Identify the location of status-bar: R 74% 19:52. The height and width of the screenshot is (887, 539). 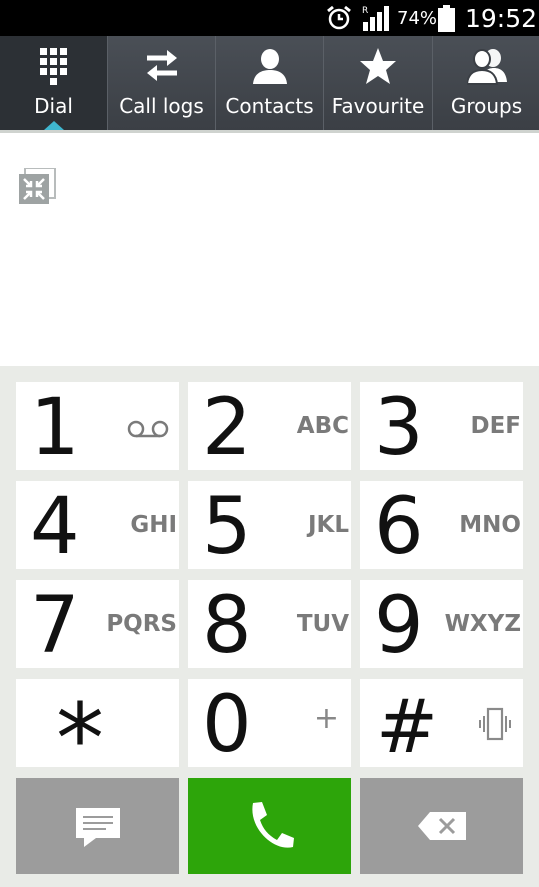
(269, 18).